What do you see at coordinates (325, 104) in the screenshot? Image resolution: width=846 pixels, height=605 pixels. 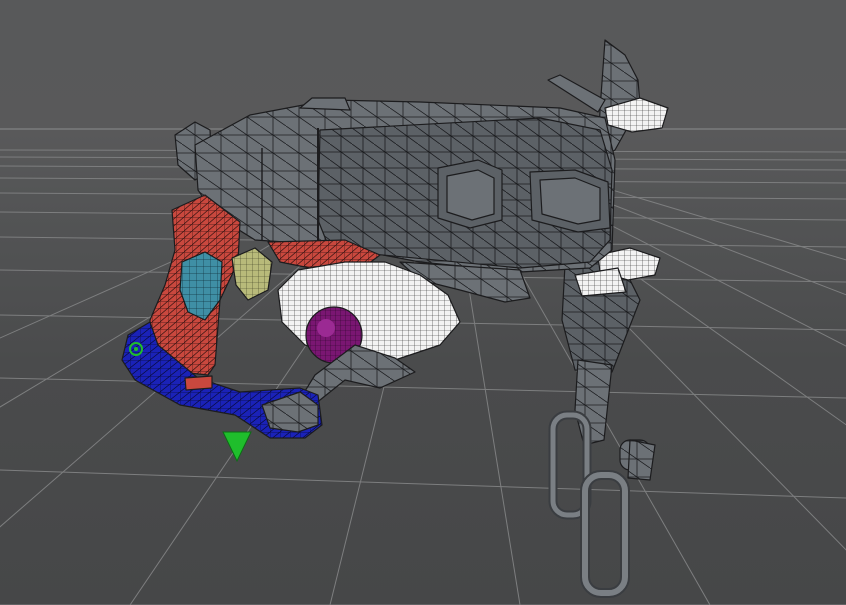 I see `top-sight` at bounding box center [325, 104].